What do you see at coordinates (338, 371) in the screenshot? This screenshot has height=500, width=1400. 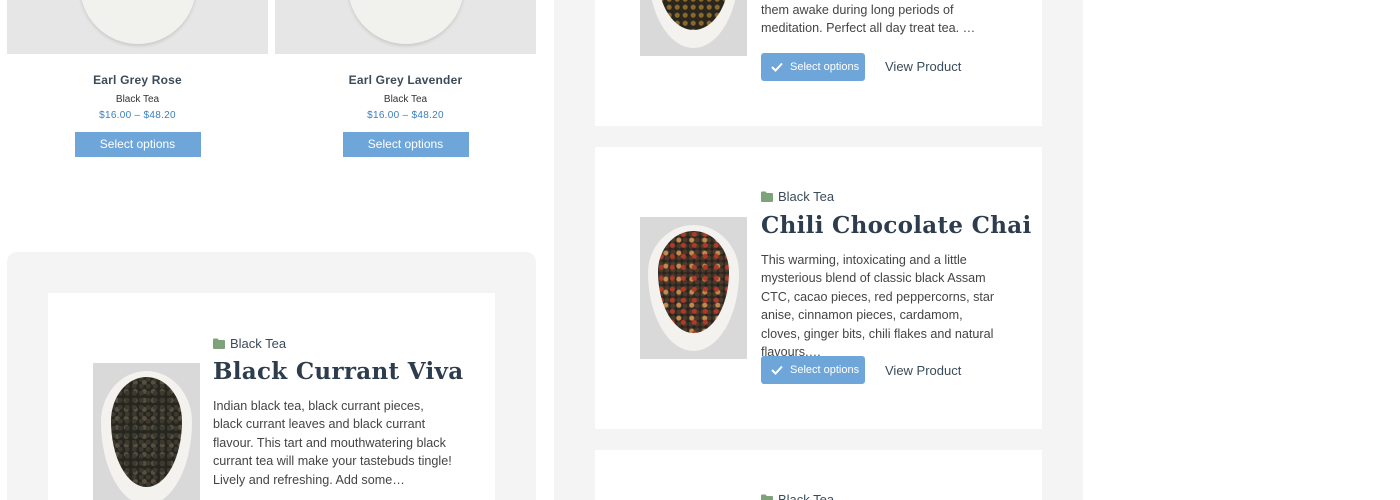 I see `product-title: Black Currant Viva` at bounding box center [338, 371].